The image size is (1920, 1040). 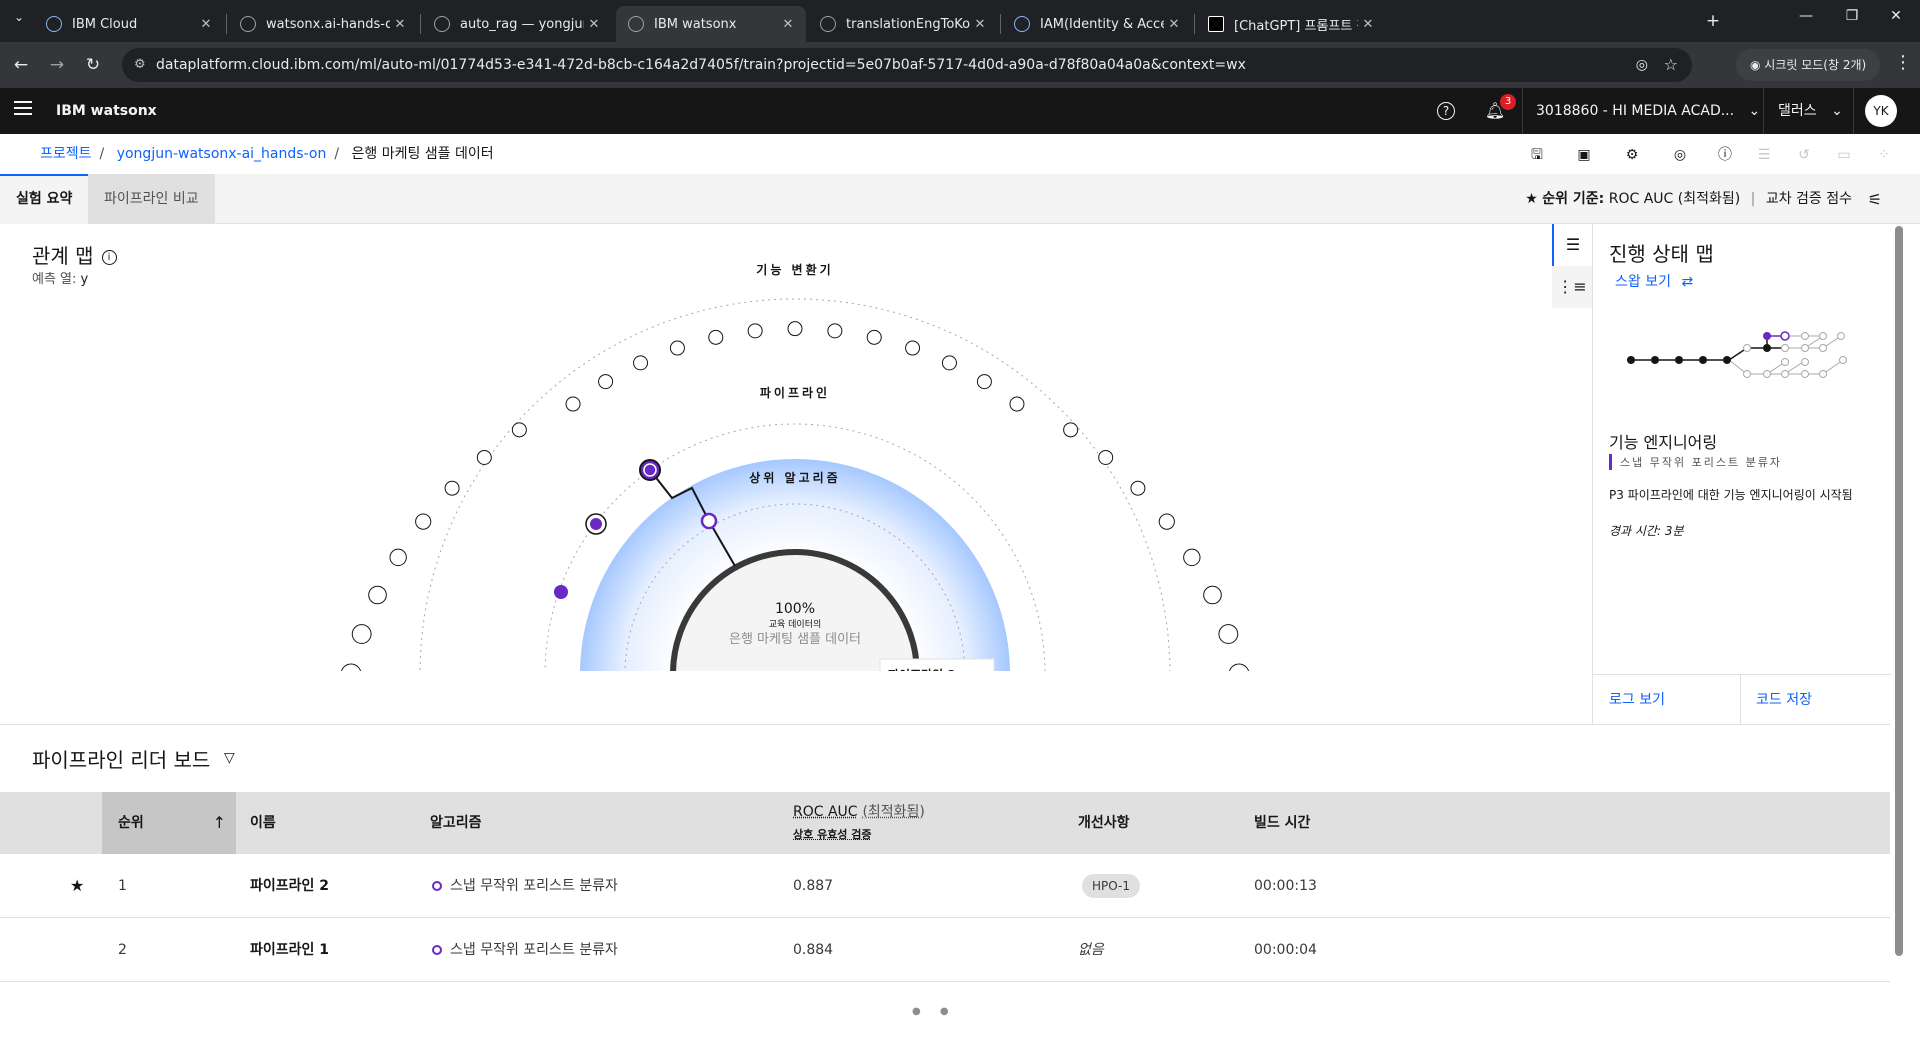 I want to click on column-header-build-time: 빌드 시간, so click(x=1282, y=823).